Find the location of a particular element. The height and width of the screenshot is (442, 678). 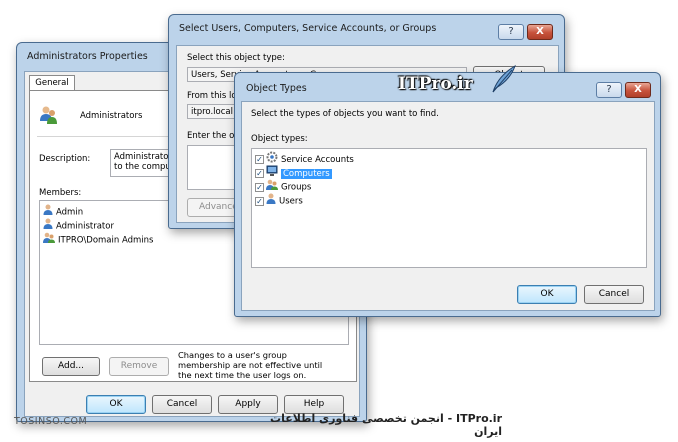

footer-site-text: TOSINSO.COM is located at coordinates (51, 421).